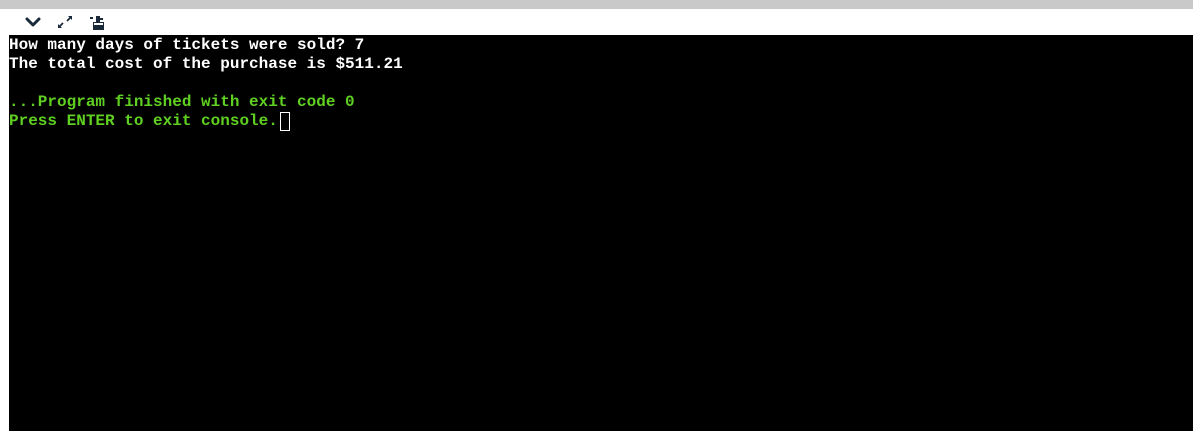 This screenshot has height=431, width=1193. What do you see at coordinates (284, 121) in the screenshot?
I see `text-cursor` at bounding box center [284, 121].